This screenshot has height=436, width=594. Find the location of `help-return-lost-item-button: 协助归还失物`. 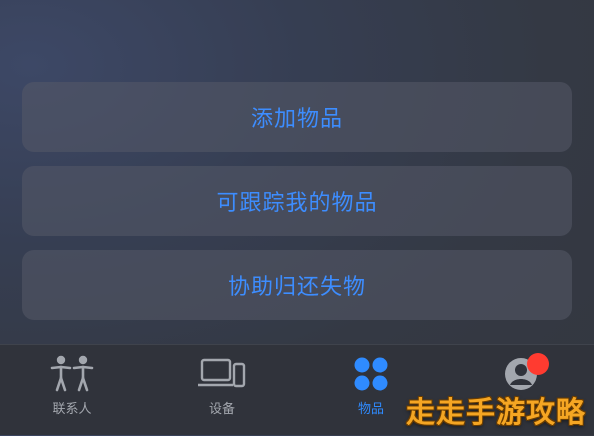

help-return-lost-item-button: 协助归还失物 is located at coordinates (297, 285).